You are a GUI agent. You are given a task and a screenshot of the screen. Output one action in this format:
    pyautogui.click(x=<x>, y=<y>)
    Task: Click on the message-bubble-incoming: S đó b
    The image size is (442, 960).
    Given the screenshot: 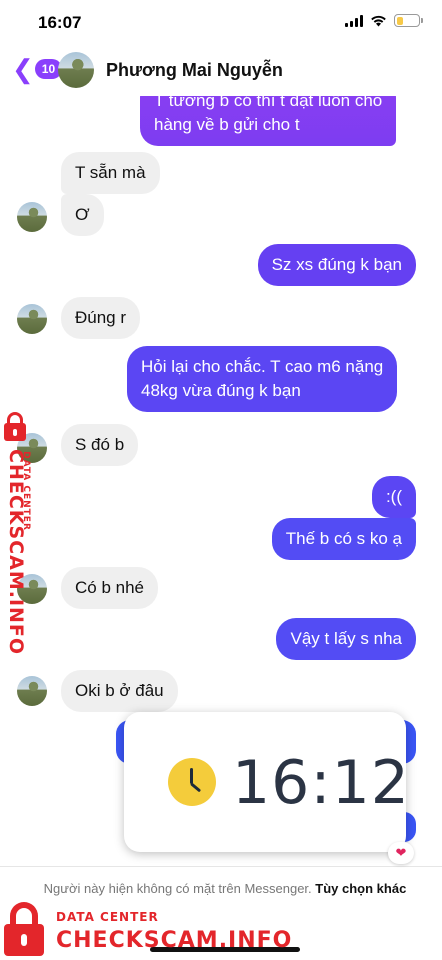 What is the action you would take?
    pyautogui.click(x=100, y=445)
    